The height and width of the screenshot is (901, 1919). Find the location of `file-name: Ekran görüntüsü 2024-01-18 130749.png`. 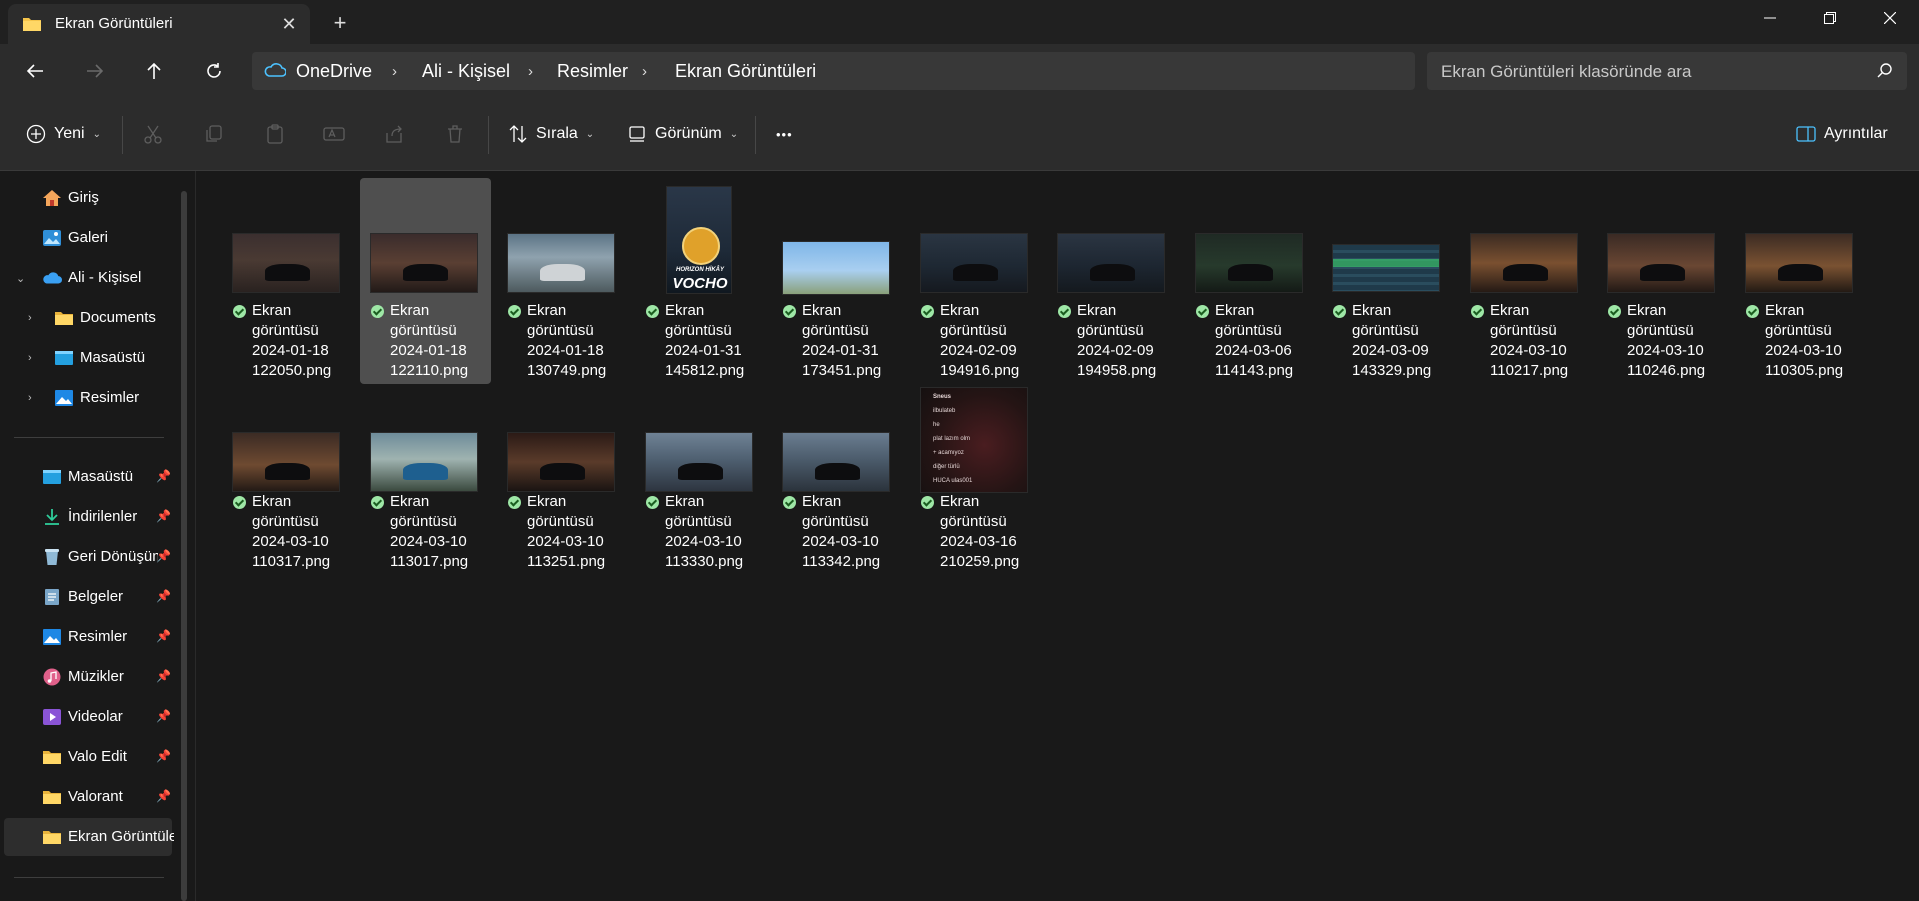

file-name: Ekran görüntüsü 2024-01-18 130749.png is located at coordinates (567, 340).